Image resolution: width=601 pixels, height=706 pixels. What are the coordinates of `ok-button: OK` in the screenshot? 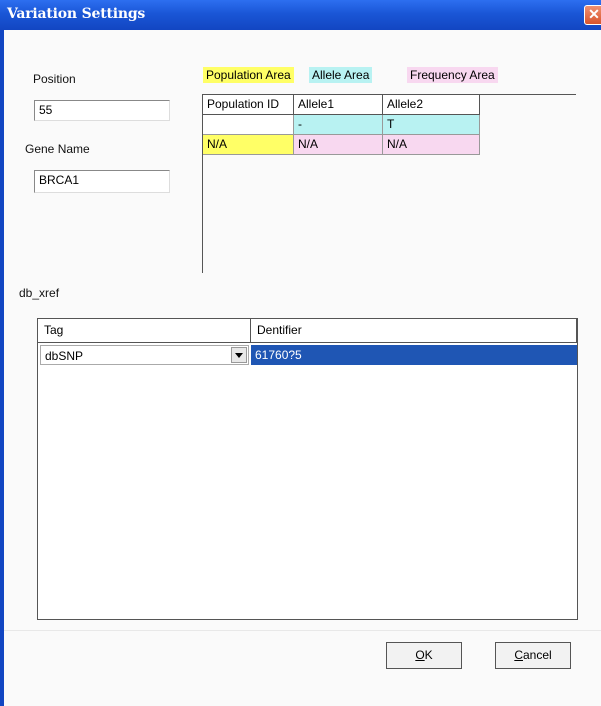 It's located at (424, 655).